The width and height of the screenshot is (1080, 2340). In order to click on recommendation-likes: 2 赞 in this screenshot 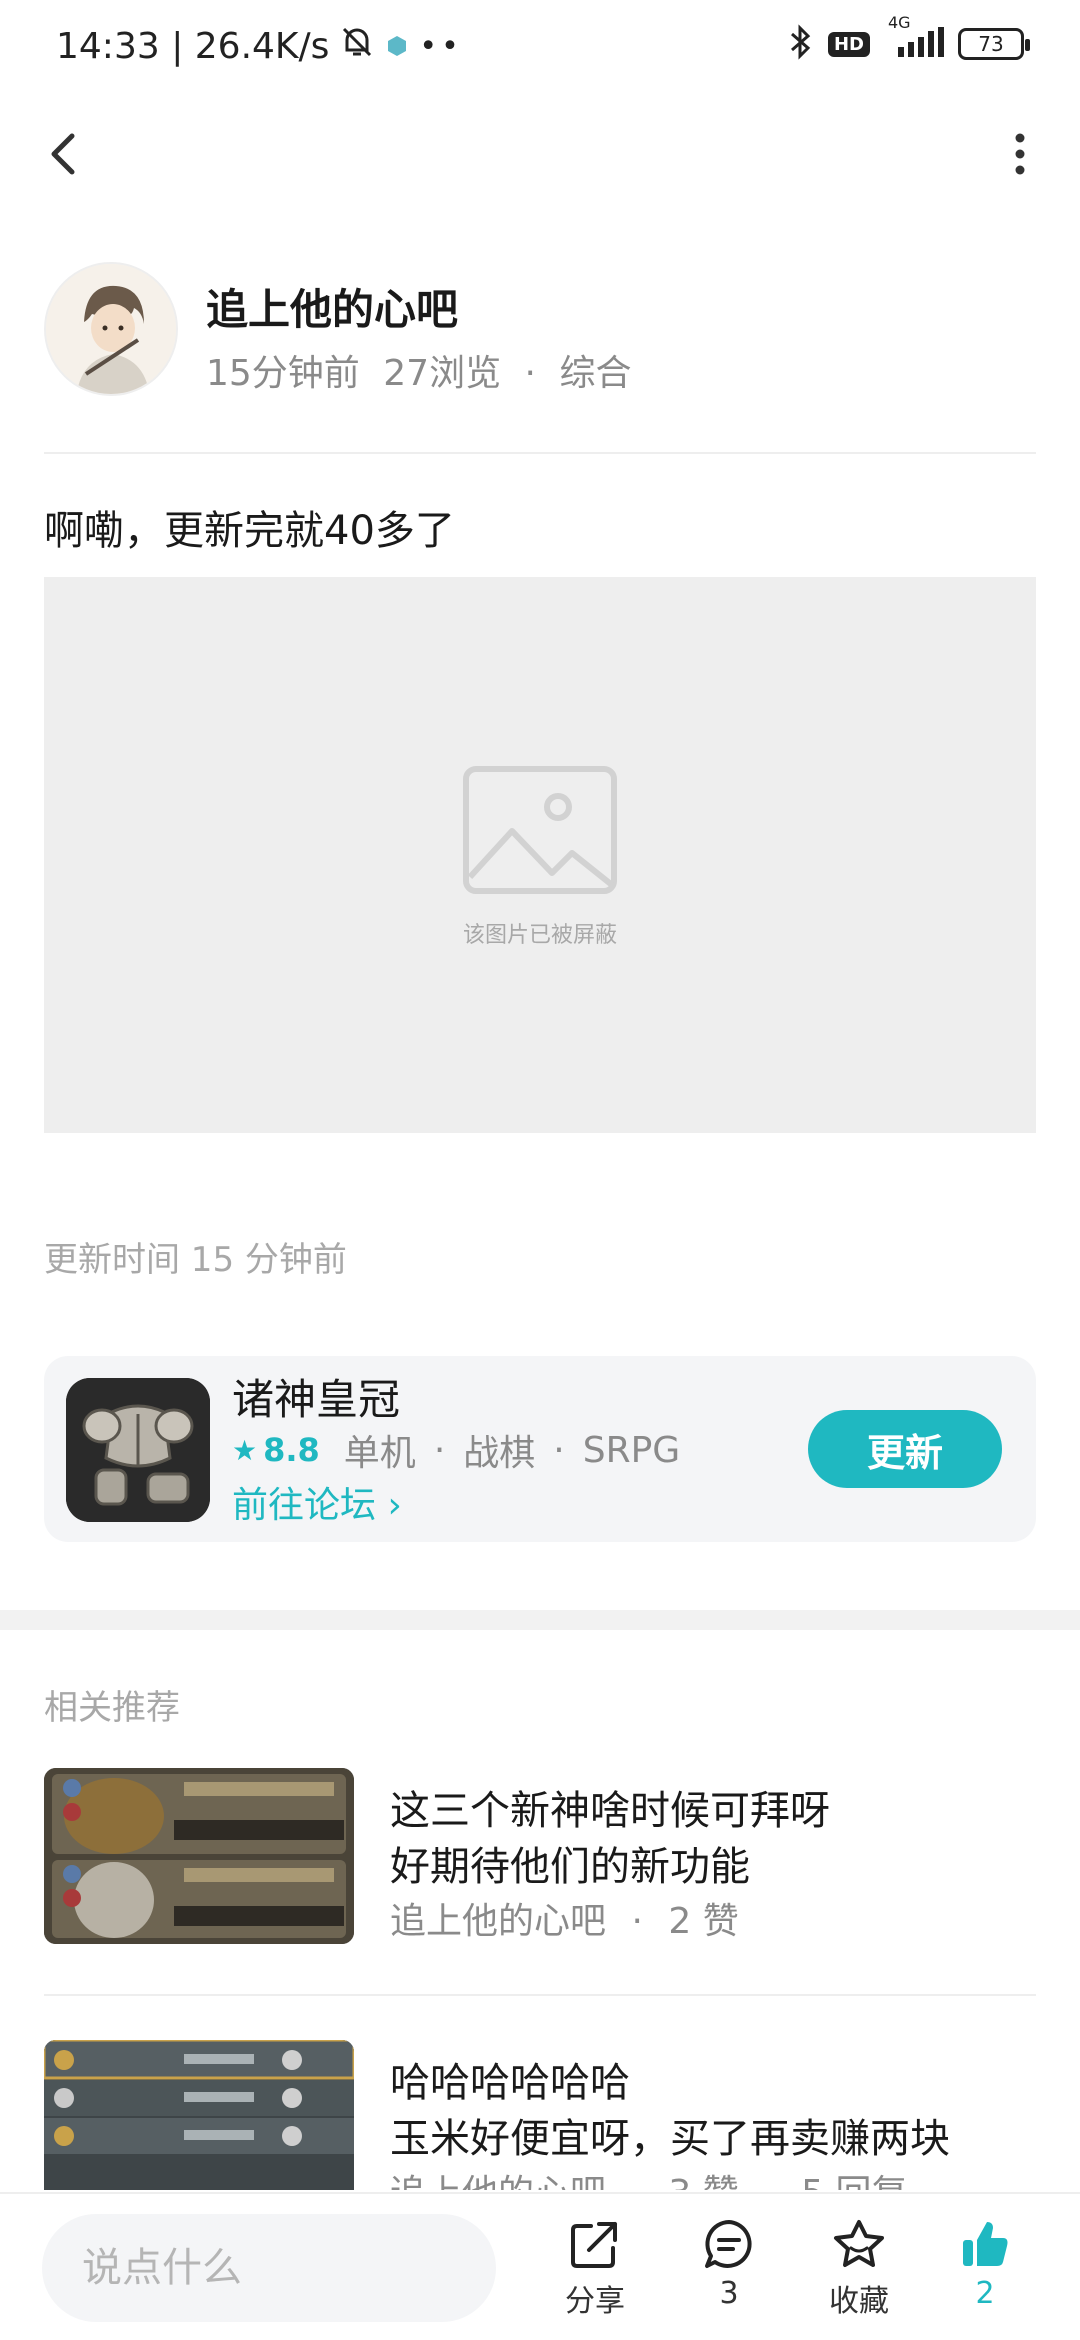, I will do `click(703, 1921)`.